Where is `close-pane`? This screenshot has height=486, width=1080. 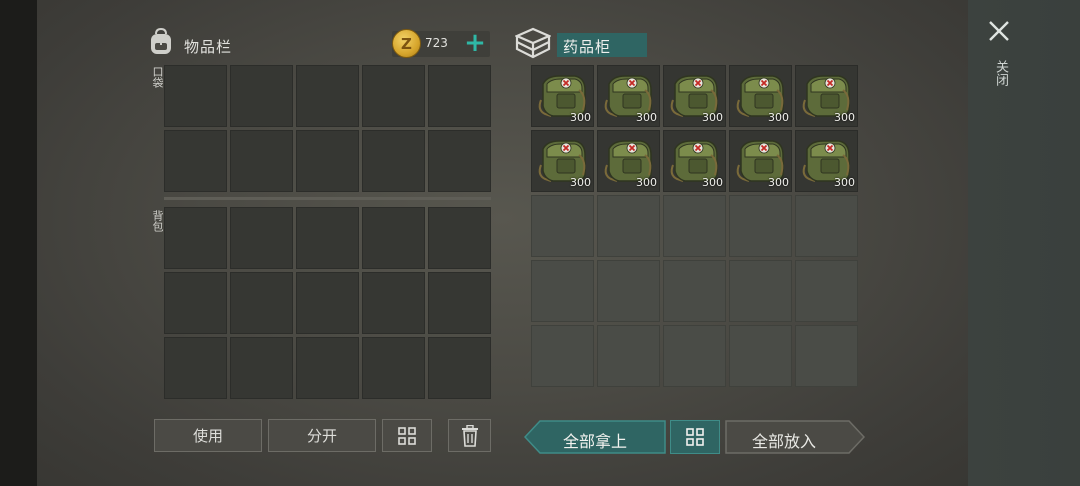
close-pane is located at coordinates (1024, 243).